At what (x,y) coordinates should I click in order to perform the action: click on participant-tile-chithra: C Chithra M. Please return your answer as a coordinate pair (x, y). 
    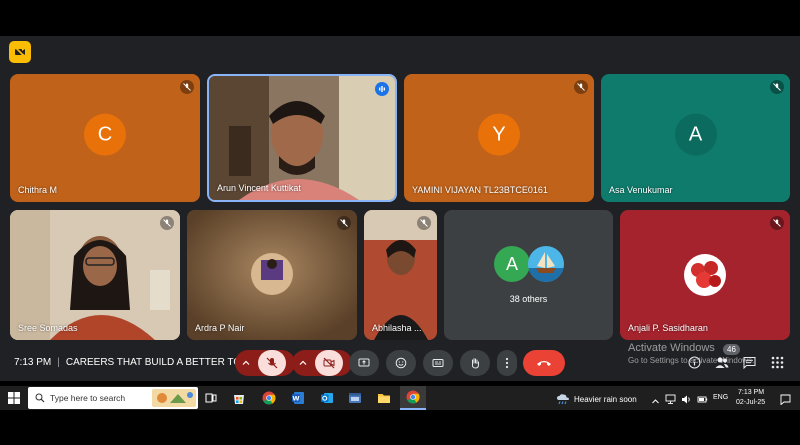
    Looking at the image, I should click on (105, 138).